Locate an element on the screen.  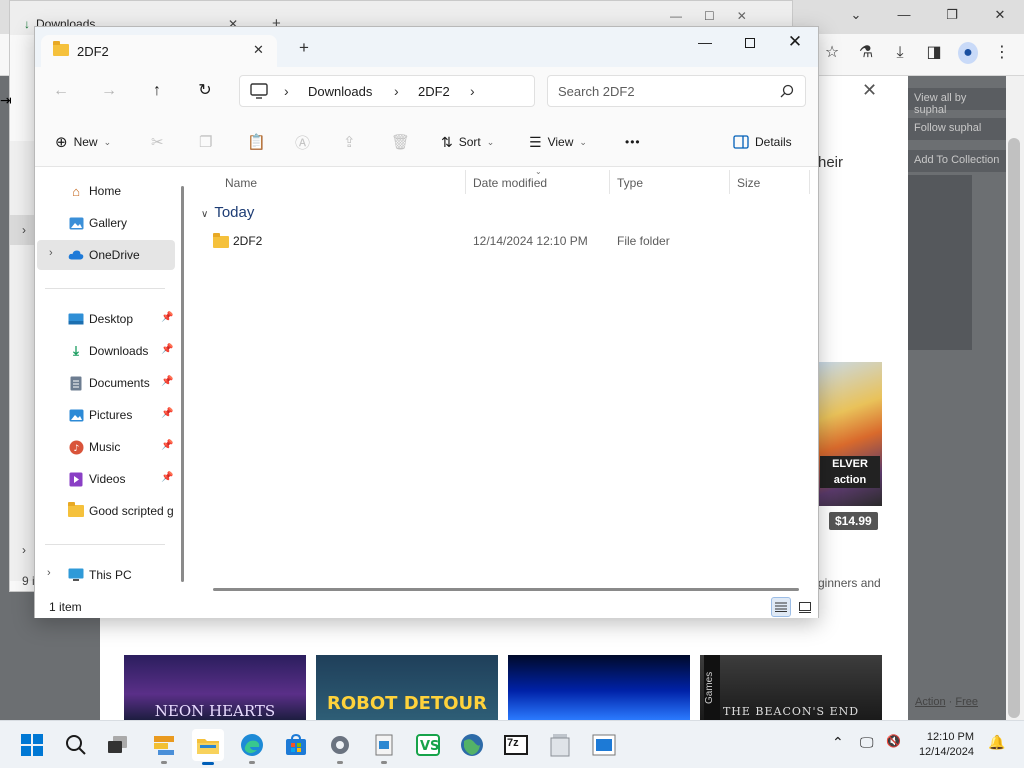
nav-item-gallery: Gallery is located at coordinates (105, 223).